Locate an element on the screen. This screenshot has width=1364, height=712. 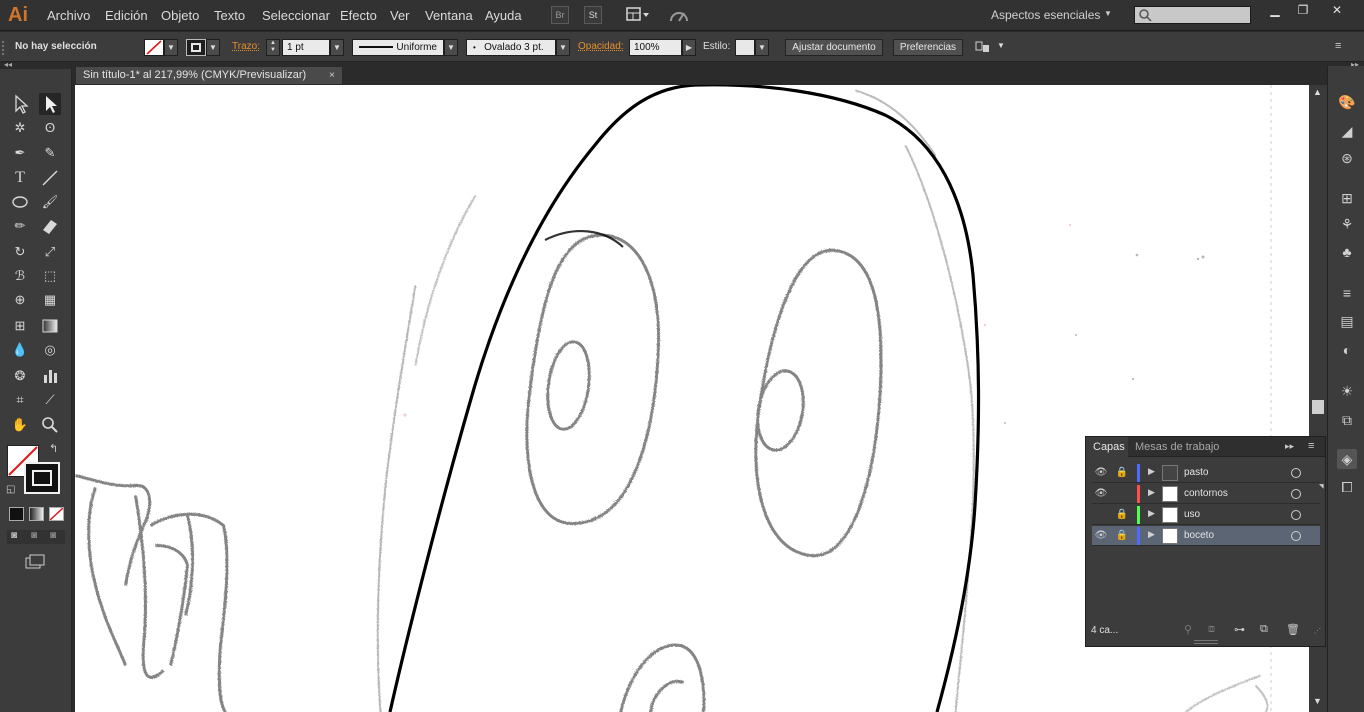
stock-button: St is located at coordinates (593, 15).